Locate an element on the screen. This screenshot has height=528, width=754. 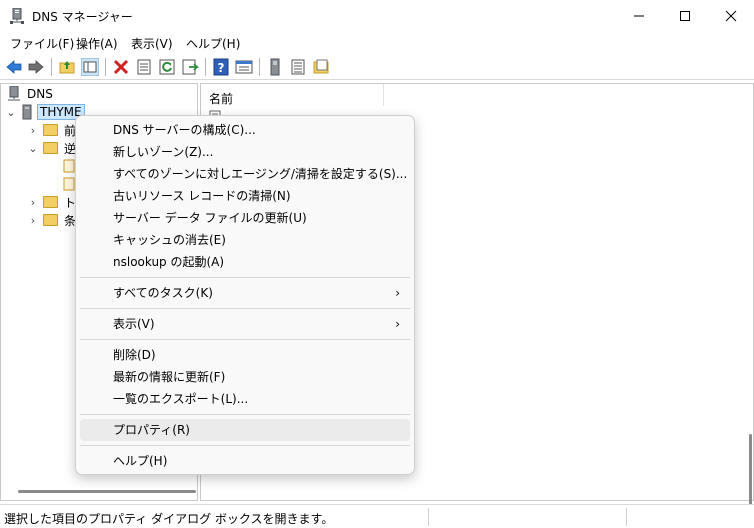
tree-item-trust-points: › ト is located at coordinates (51, 202).